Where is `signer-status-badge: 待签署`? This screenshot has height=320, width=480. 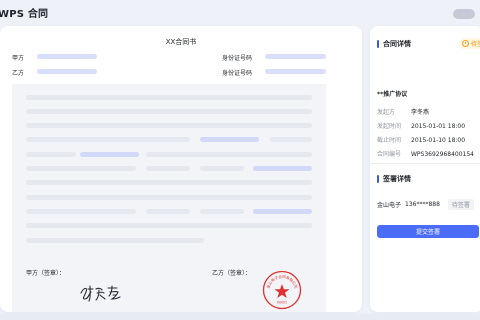 signer-status-badge: 待签署 is located at coordinates (460, 204).